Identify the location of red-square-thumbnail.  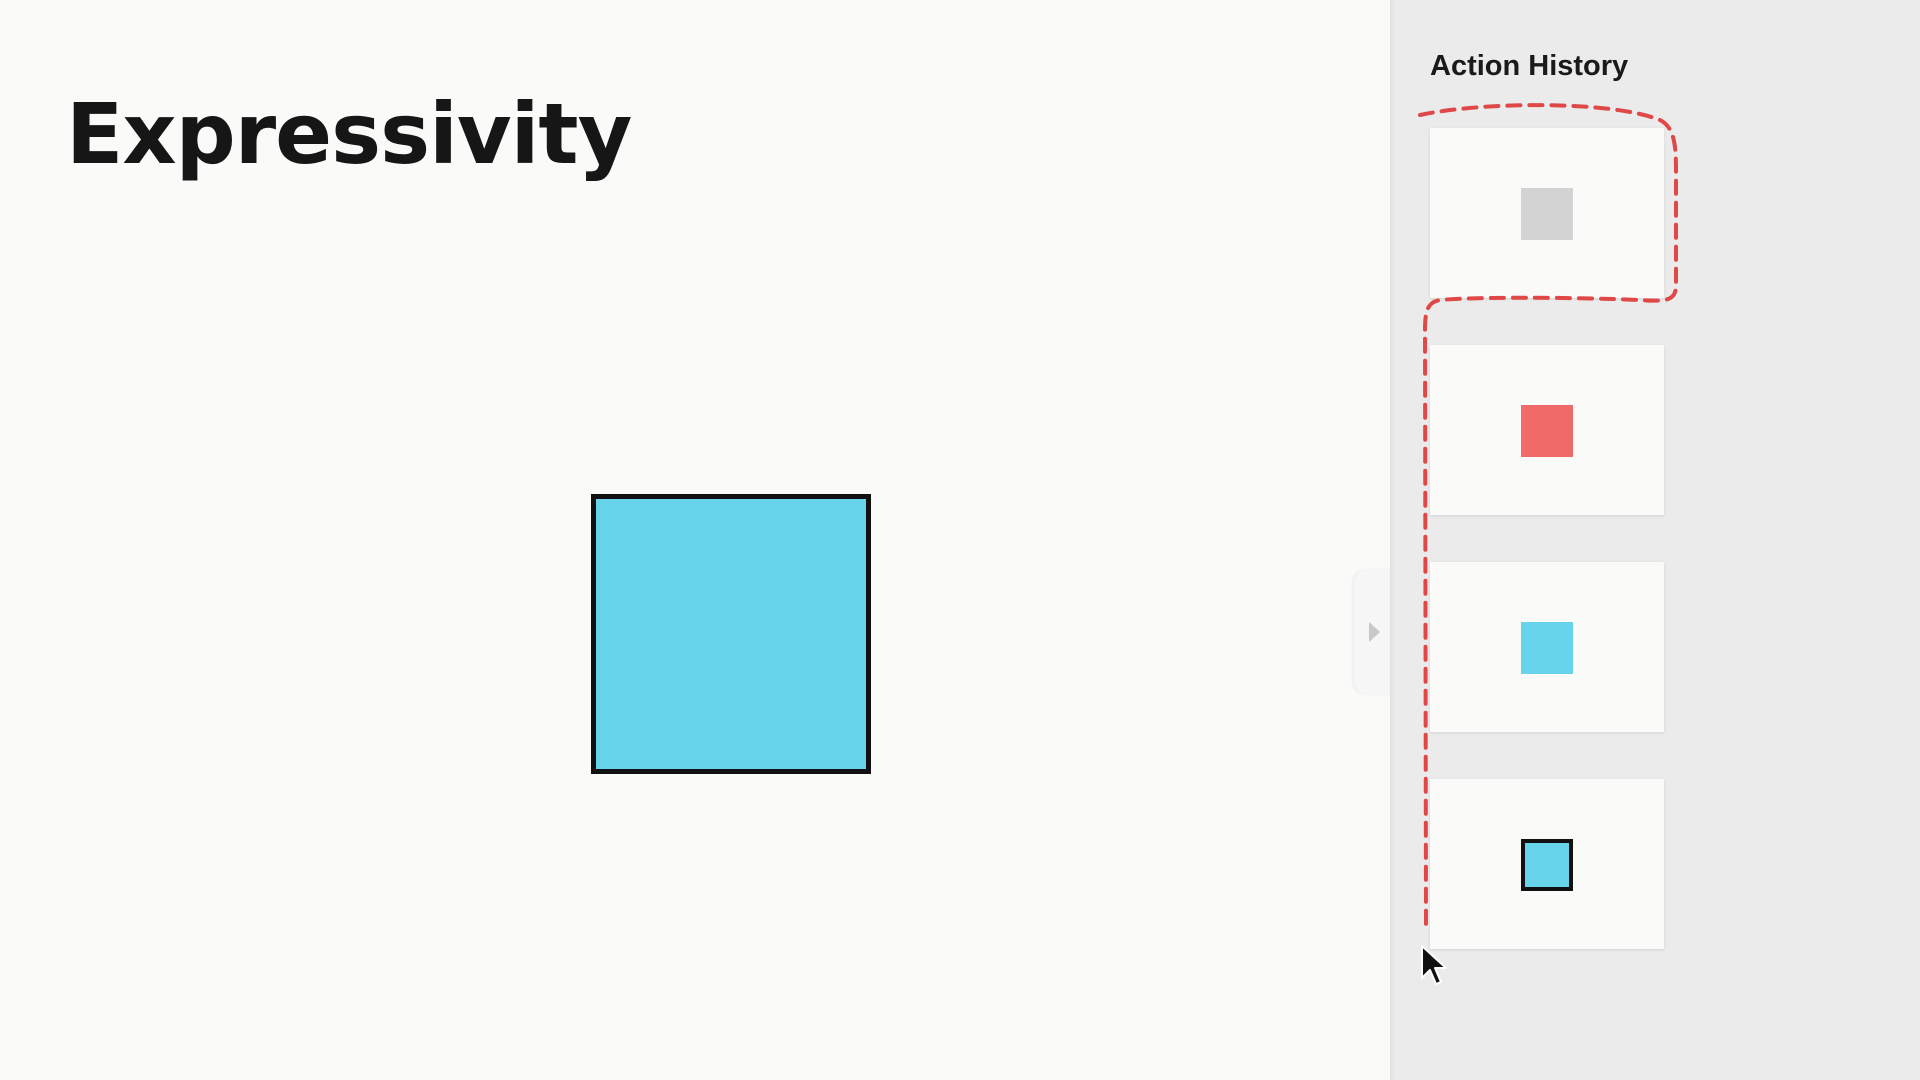
(1547, 431).